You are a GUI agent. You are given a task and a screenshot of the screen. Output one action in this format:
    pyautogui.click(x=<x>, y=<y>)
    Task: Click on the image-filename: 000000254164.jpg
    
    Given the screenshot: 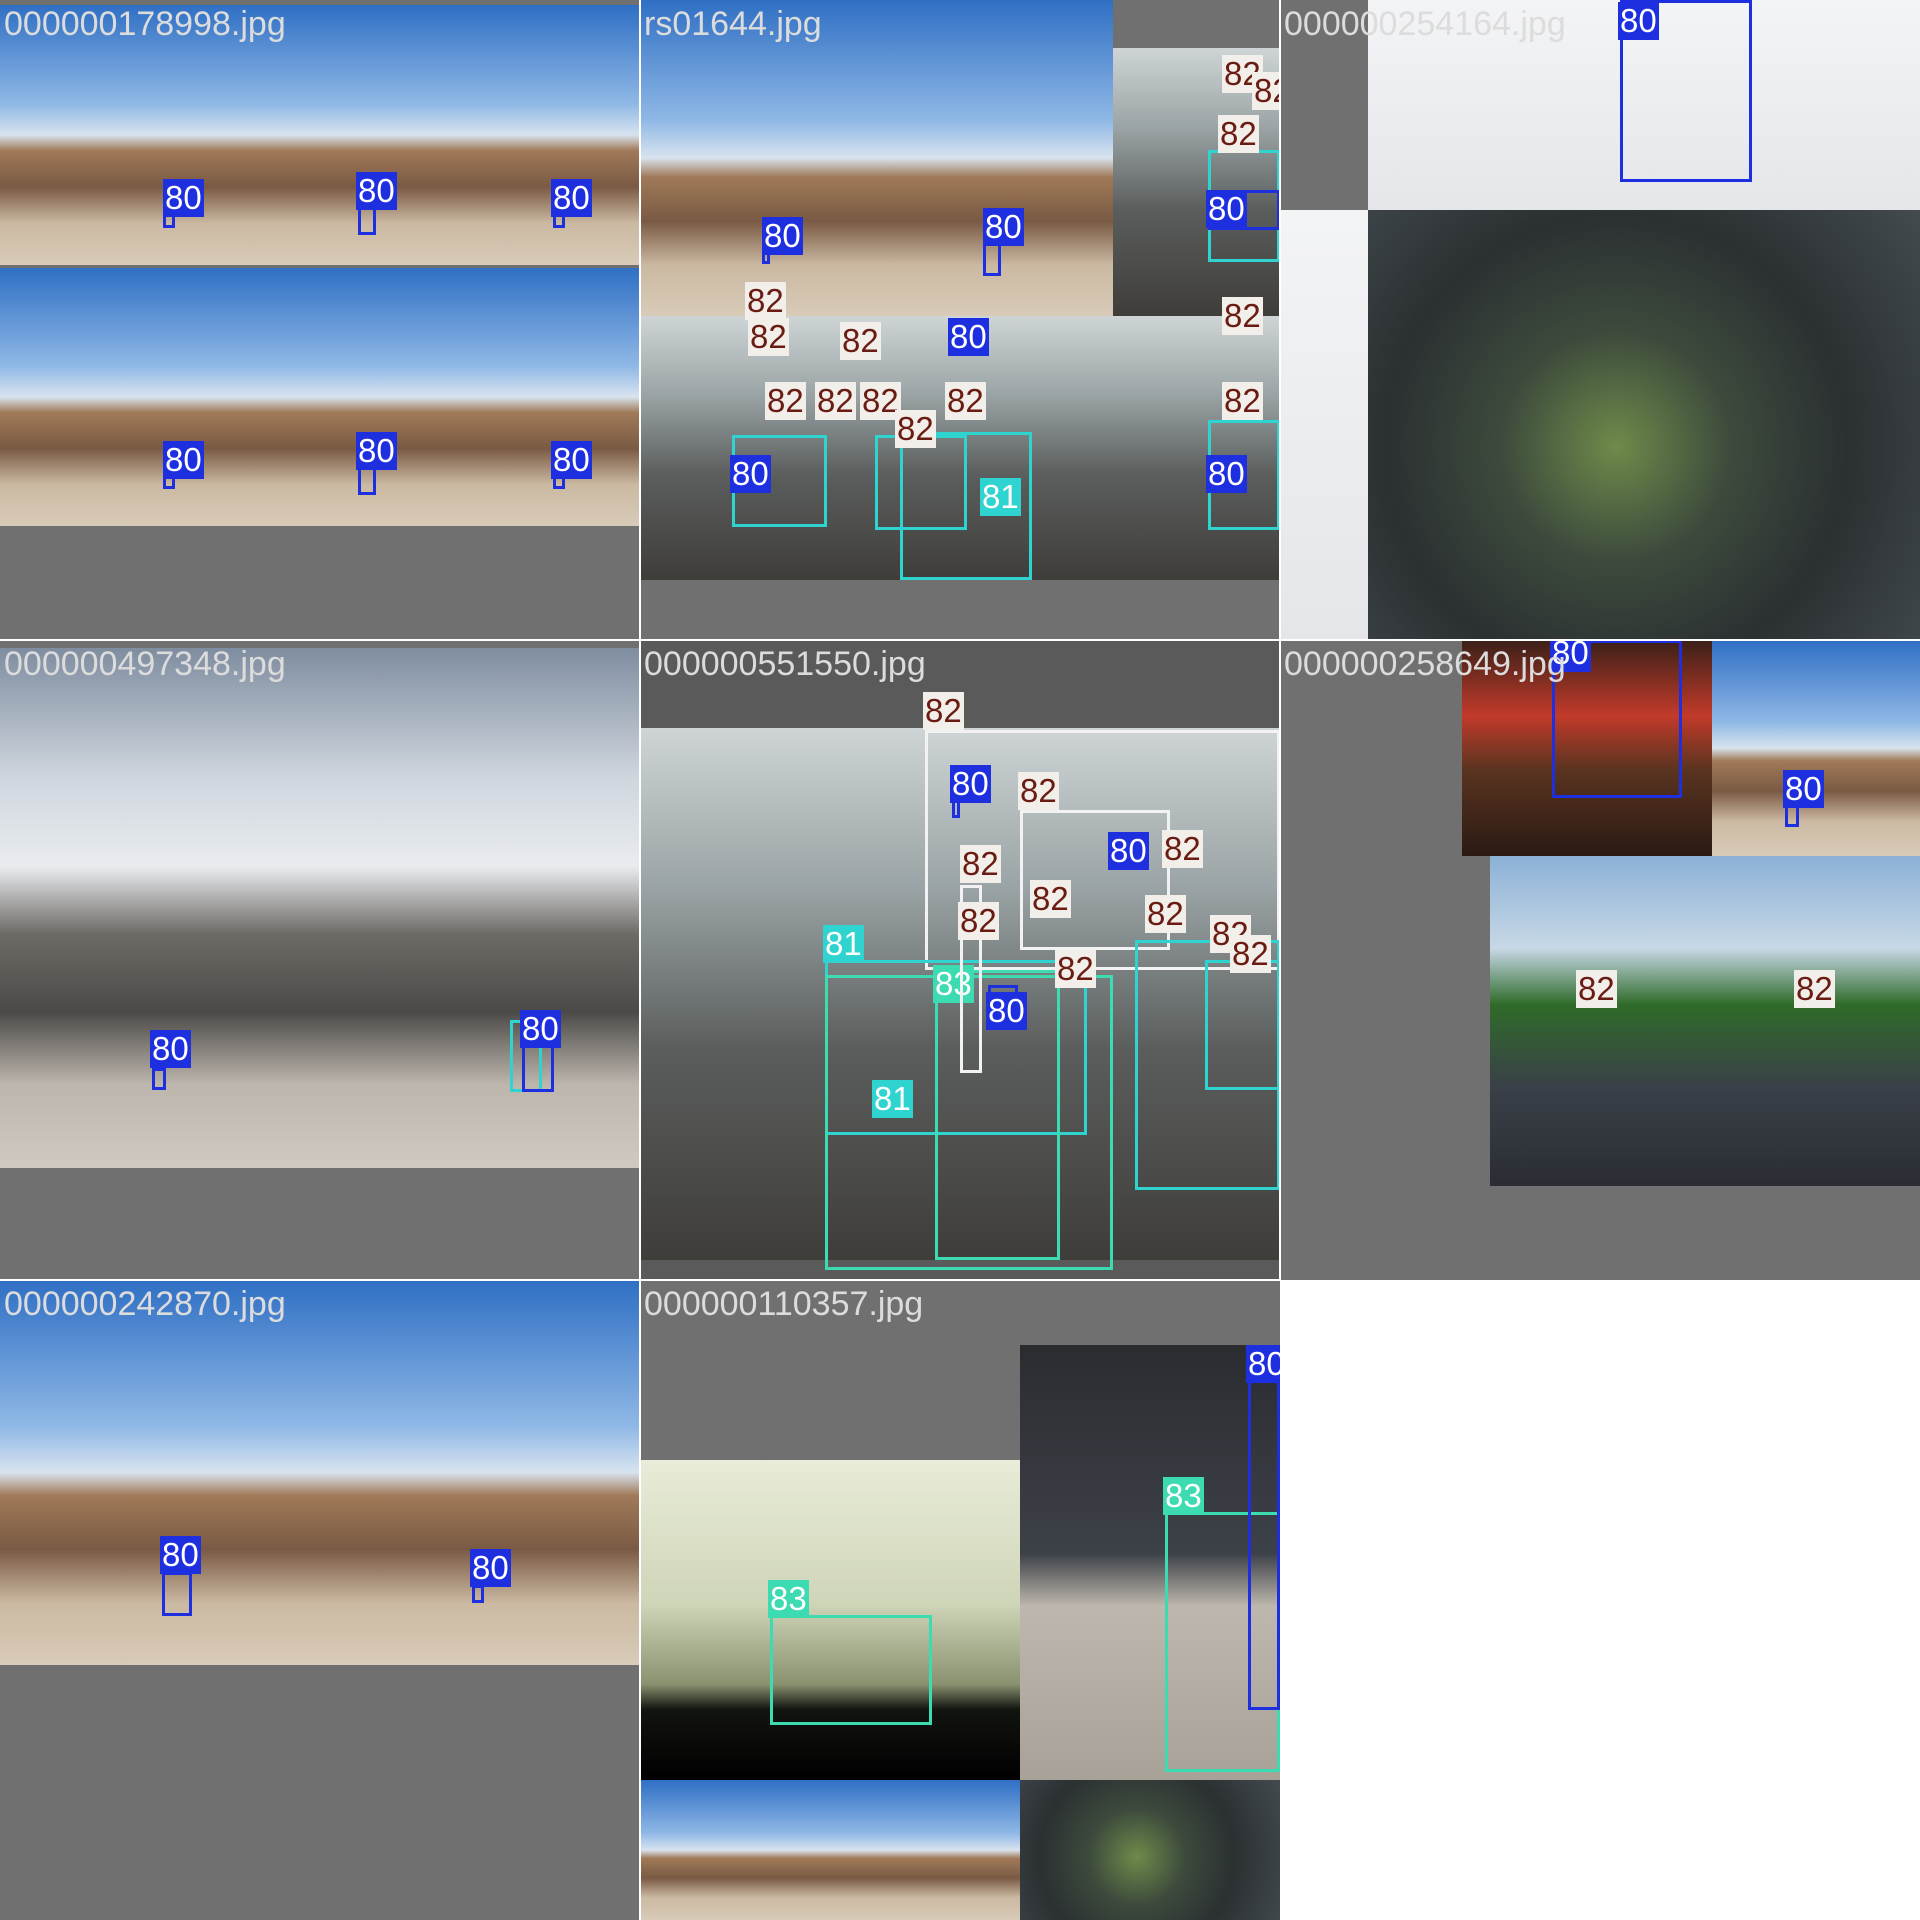 What is the action you would take?
    pyautogui.click(x=1425, y=24)
    